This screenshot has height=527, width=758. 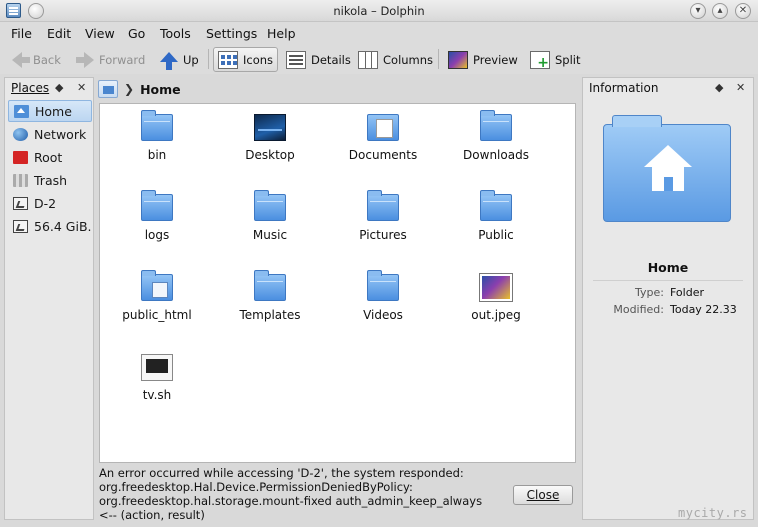 I want to click on file-label: tv.sh, so click(x=157, y=395).